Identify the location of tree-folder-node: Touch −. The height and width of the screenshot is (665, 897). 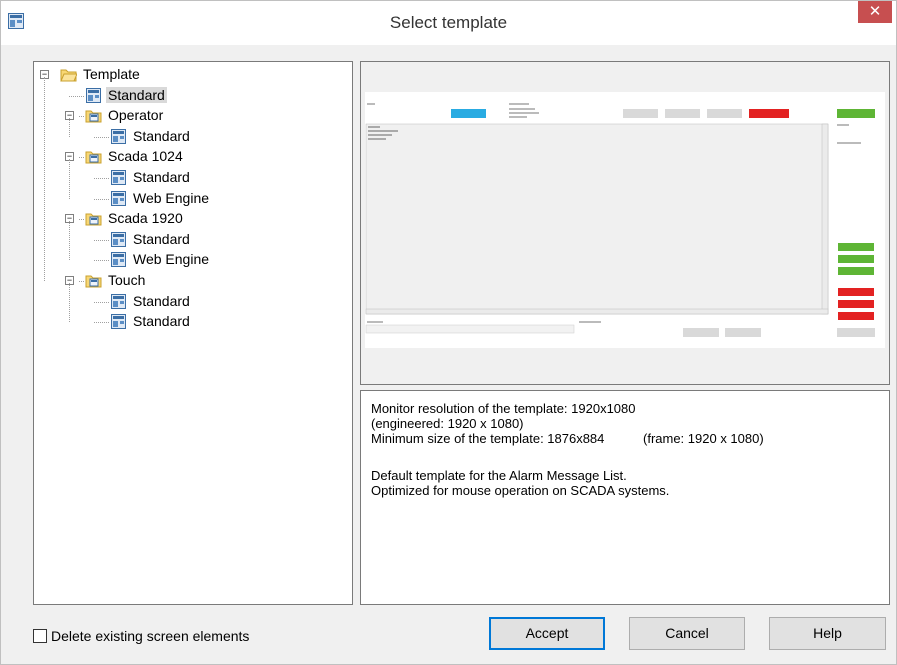
(193, 281).